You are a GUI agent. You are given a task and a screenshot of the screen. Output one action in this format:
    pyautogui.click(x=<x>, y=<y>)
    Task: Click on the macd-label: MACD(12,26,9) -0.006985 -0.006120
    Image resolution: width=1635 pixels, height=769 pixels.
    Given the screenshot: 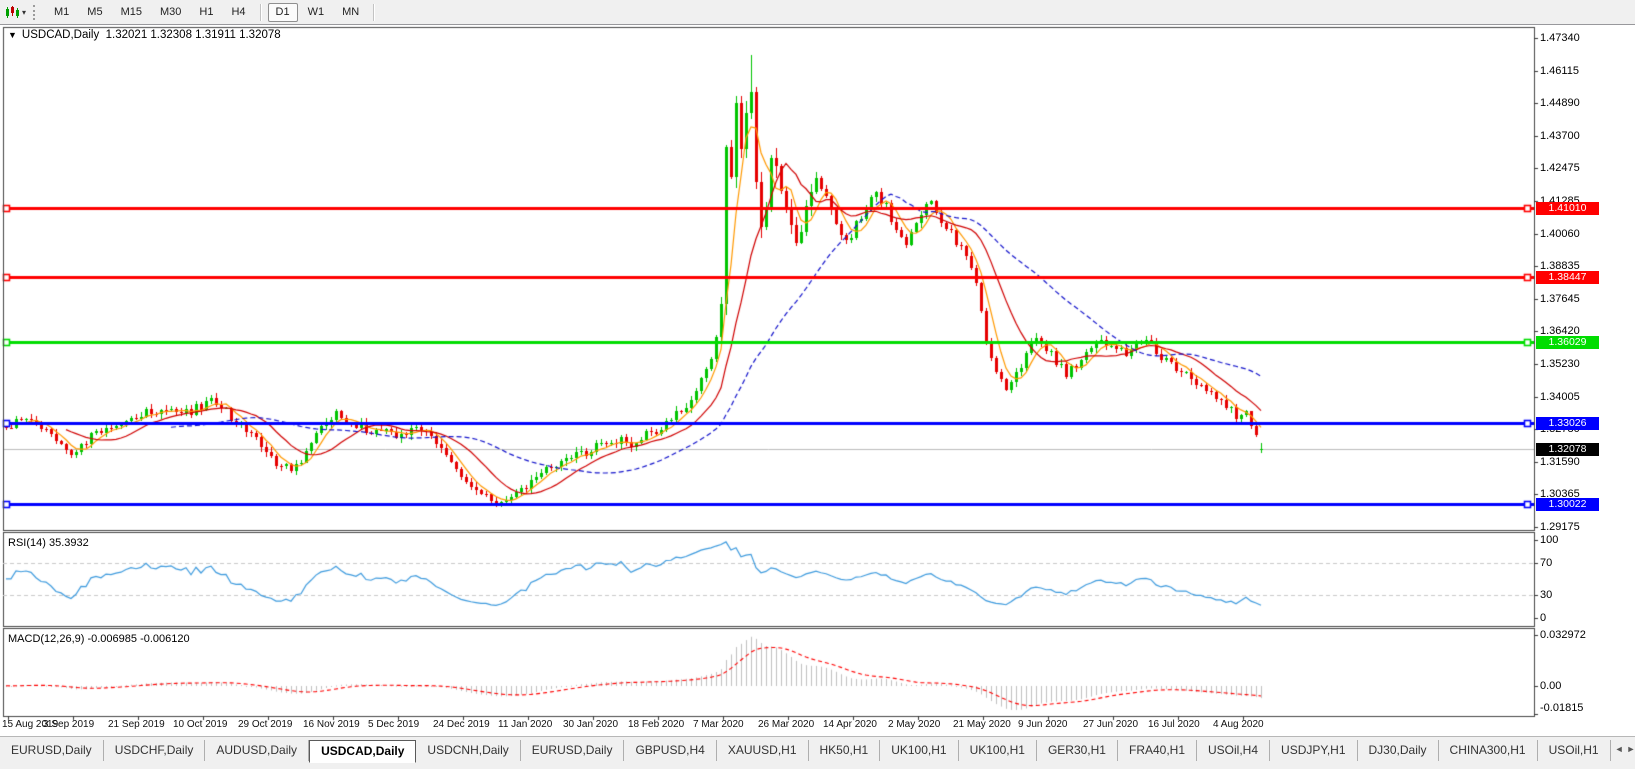 What is the action you would take?
    pyautogui.click(x=99, y=639)
    